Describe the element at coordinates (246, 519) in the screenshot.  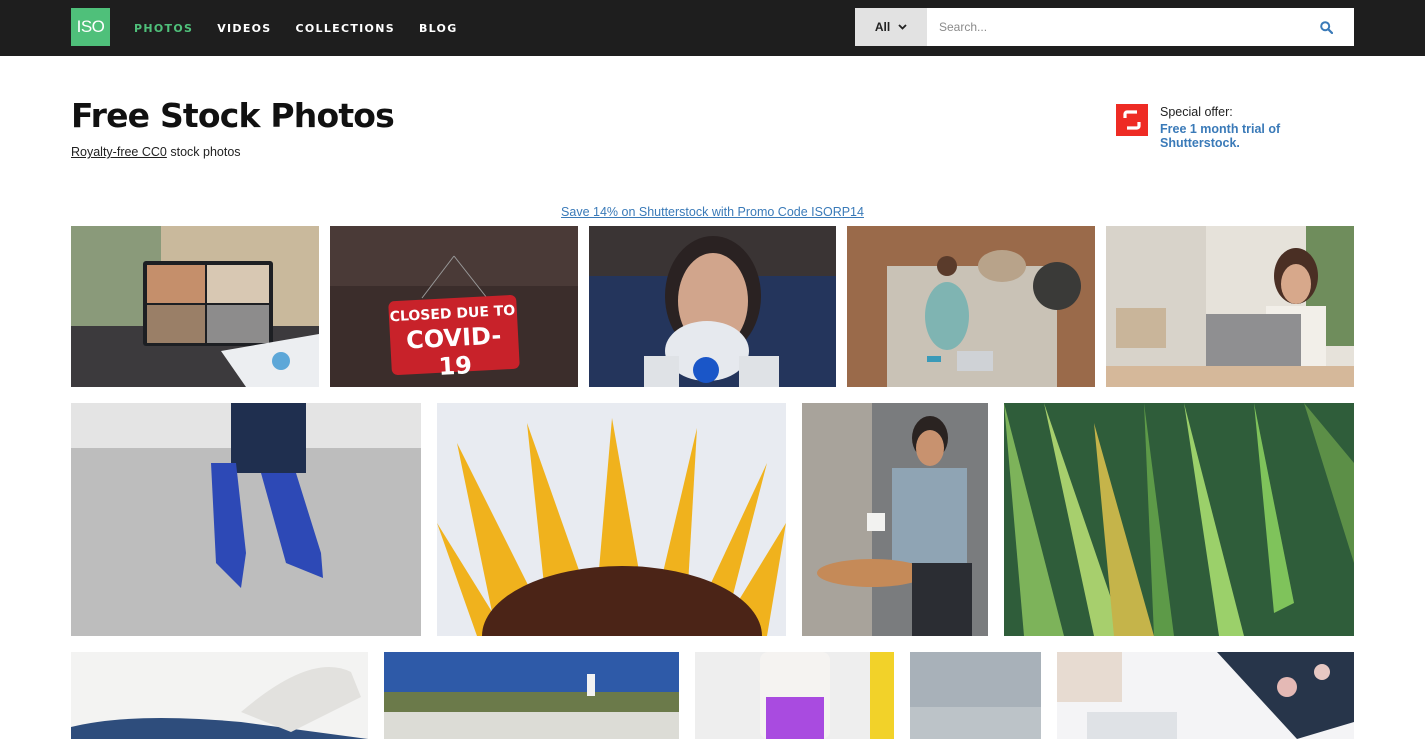
I see `photo-glitter-heels` at that location.